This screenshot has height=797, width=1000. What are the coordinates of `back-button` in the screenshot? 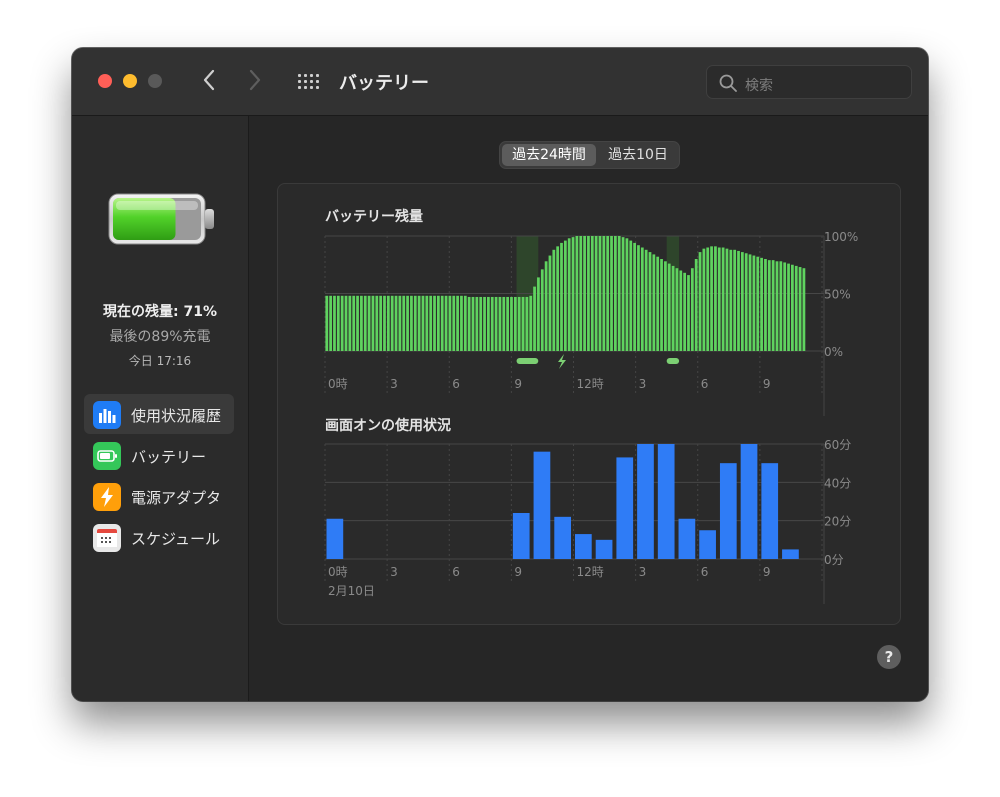 It's located at (209, 82).